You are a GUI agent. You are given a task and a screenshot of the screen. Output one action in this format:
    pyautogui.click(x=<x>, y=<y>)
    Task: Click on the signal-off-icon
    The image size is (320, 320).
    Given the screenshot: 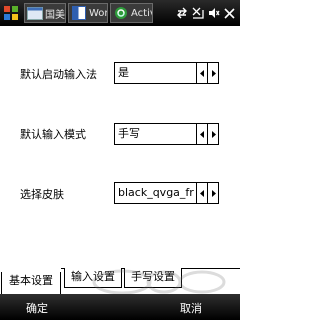 What is the action you would take?
    pyautogui.click(x=197, y=13)
    